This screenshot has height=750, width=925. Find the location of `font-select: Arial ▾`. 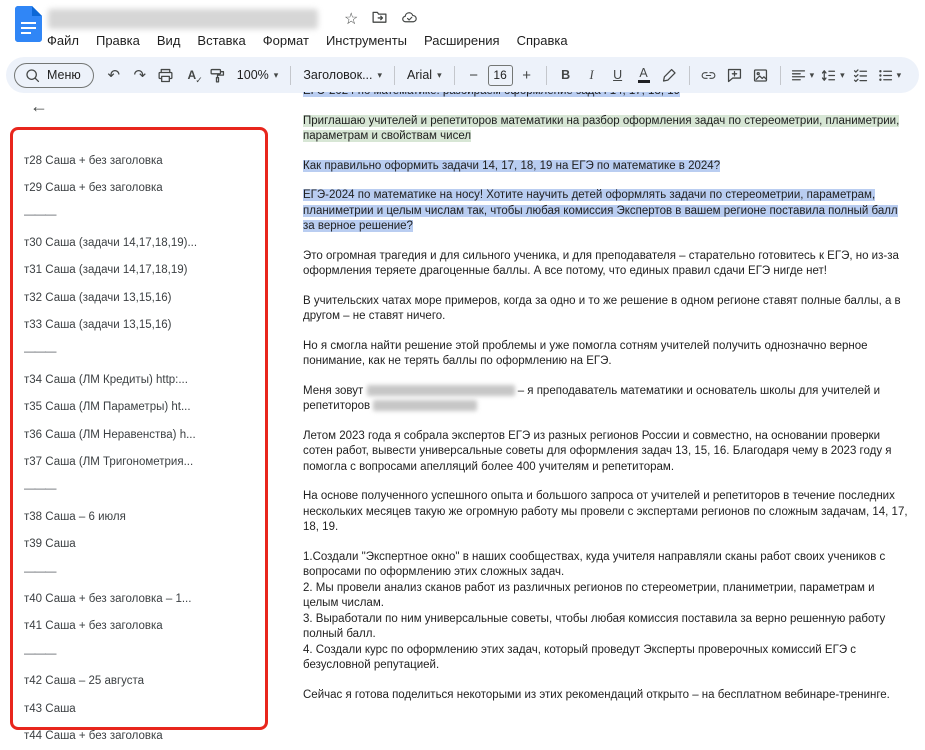

font-select: Arial ▾ is located at coordinates (424, 75).